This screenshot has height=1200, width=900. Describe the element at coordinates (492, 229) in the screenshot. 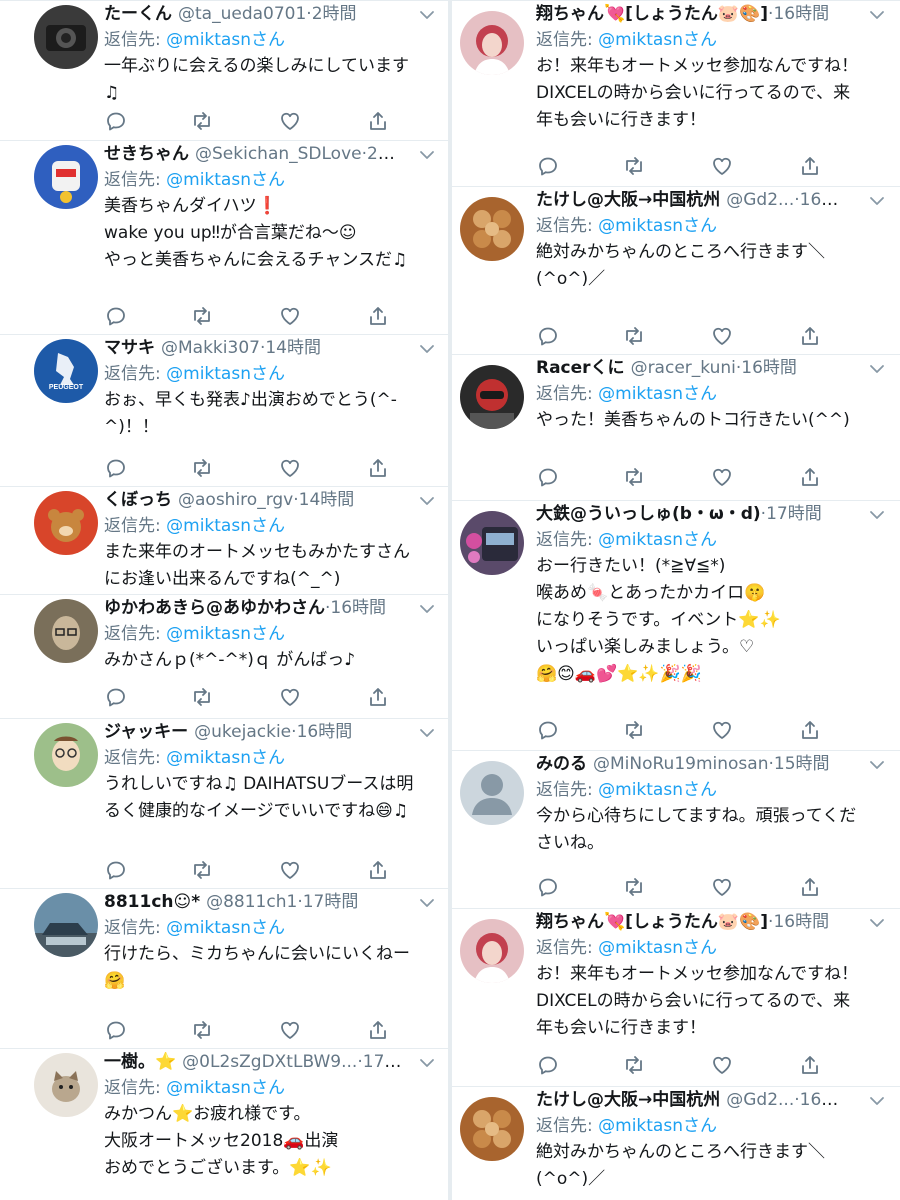

I see `bread-avatar` at that location.